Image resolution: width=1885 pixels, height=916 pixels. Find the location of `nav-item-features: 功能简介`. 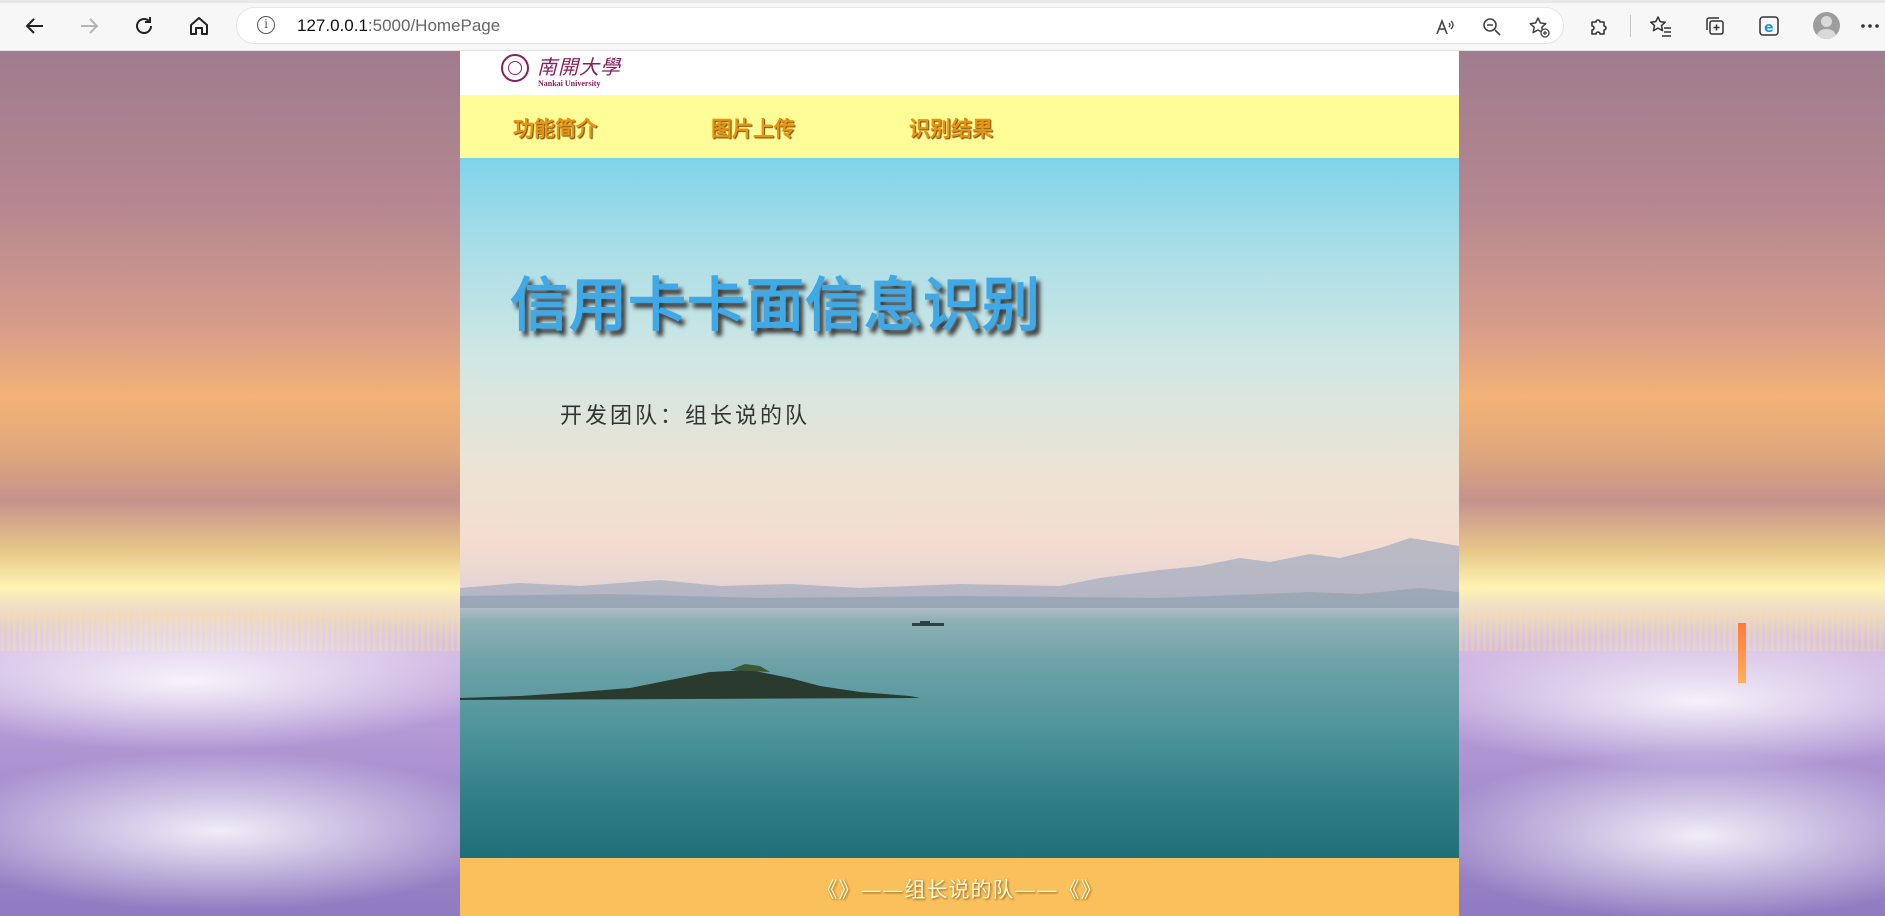

nav-item-features: 功能简介 is located at coordinates (555, 128).